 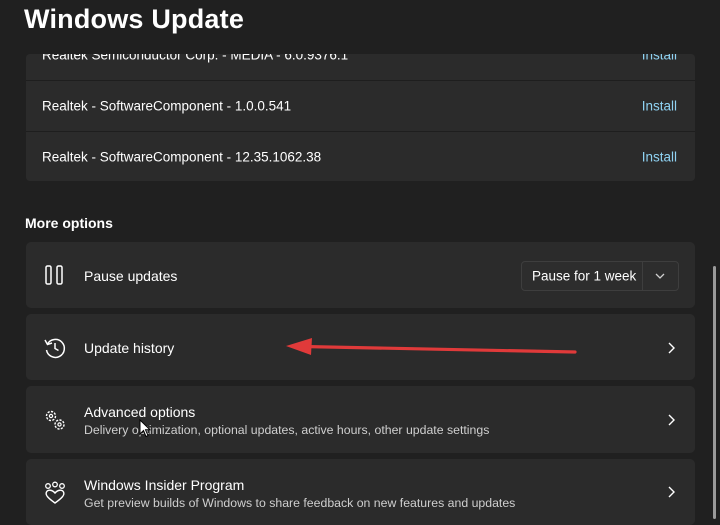 What do you see at coordinates (642, 276) in the screenshot?
I see `dropdown-divider` at bounding box center [642, 276].